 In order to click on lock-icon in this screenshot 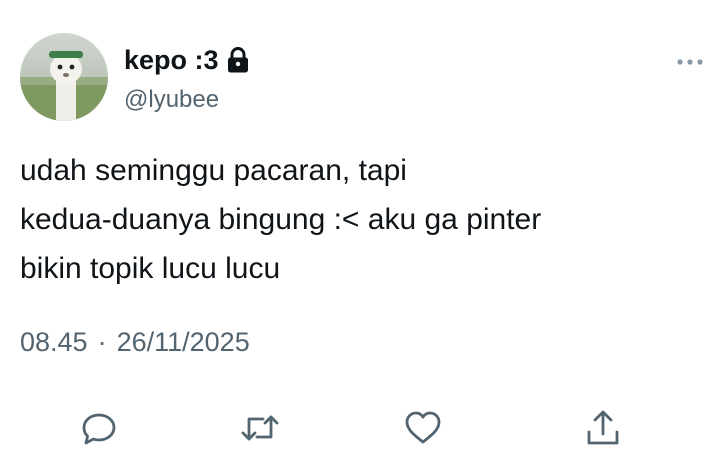, I will do `click(238, 60)`.